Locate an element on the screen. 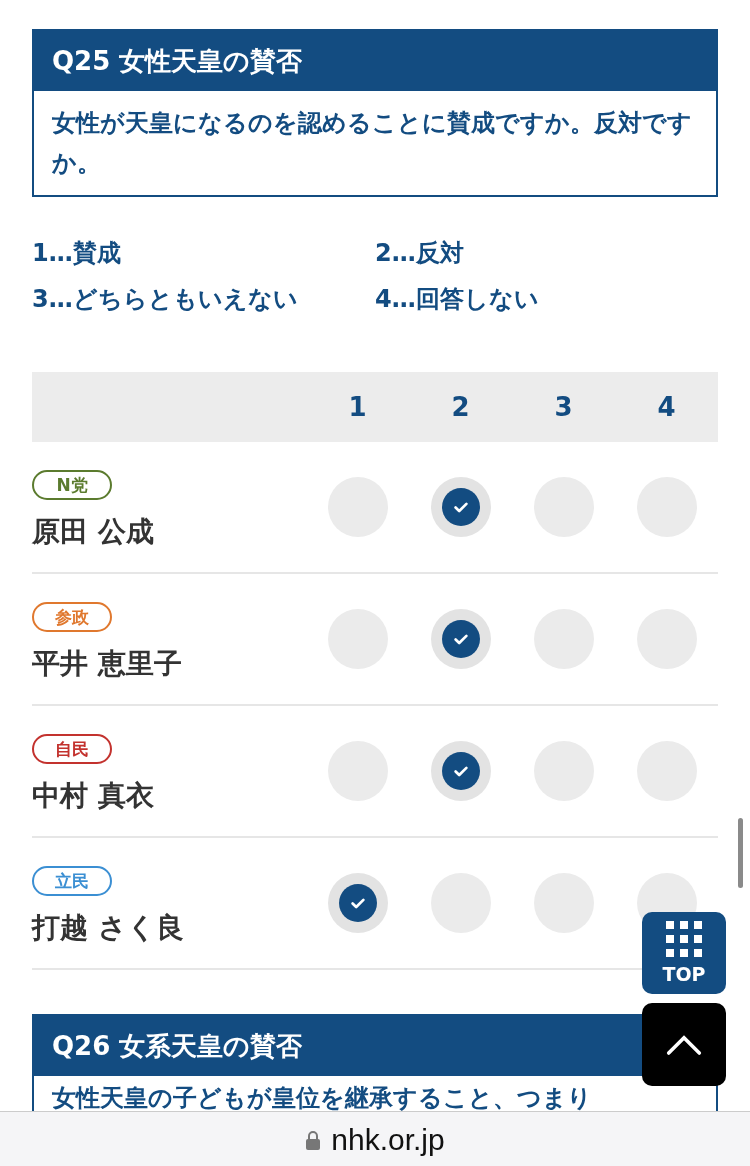  candidate-name: 打越 さく良 is located at coordinates (108, 928).